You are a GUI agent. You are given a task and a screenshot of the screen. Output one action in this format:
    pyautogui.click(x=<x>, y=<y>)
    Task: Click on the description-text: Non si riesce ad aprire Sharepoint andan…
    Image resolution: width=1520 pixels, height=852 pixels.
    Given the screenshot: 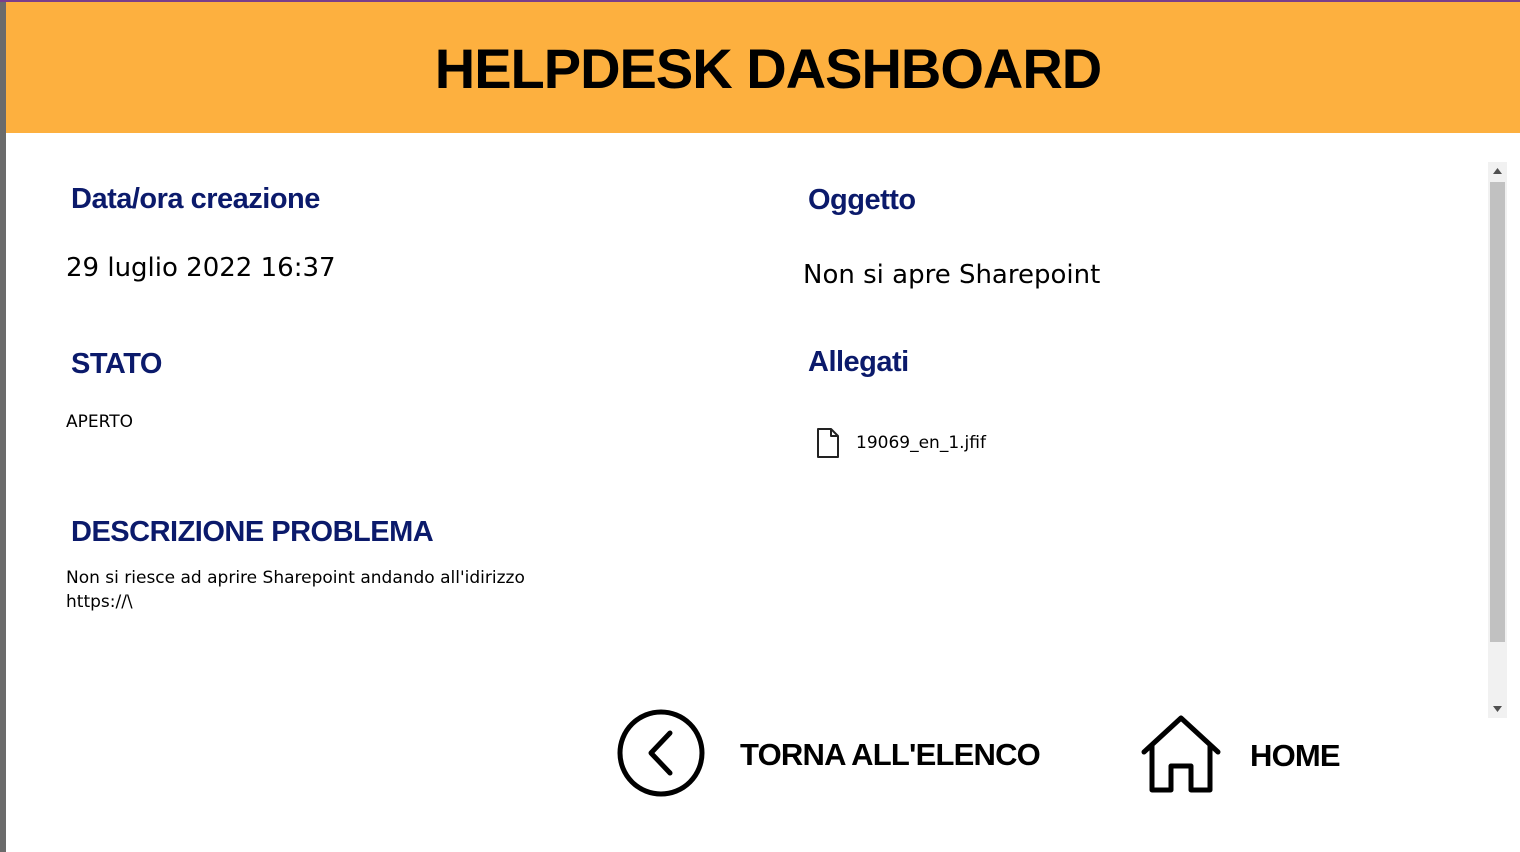 What is the action you would take?
    pyautogui.click(x=326, y=590)
    